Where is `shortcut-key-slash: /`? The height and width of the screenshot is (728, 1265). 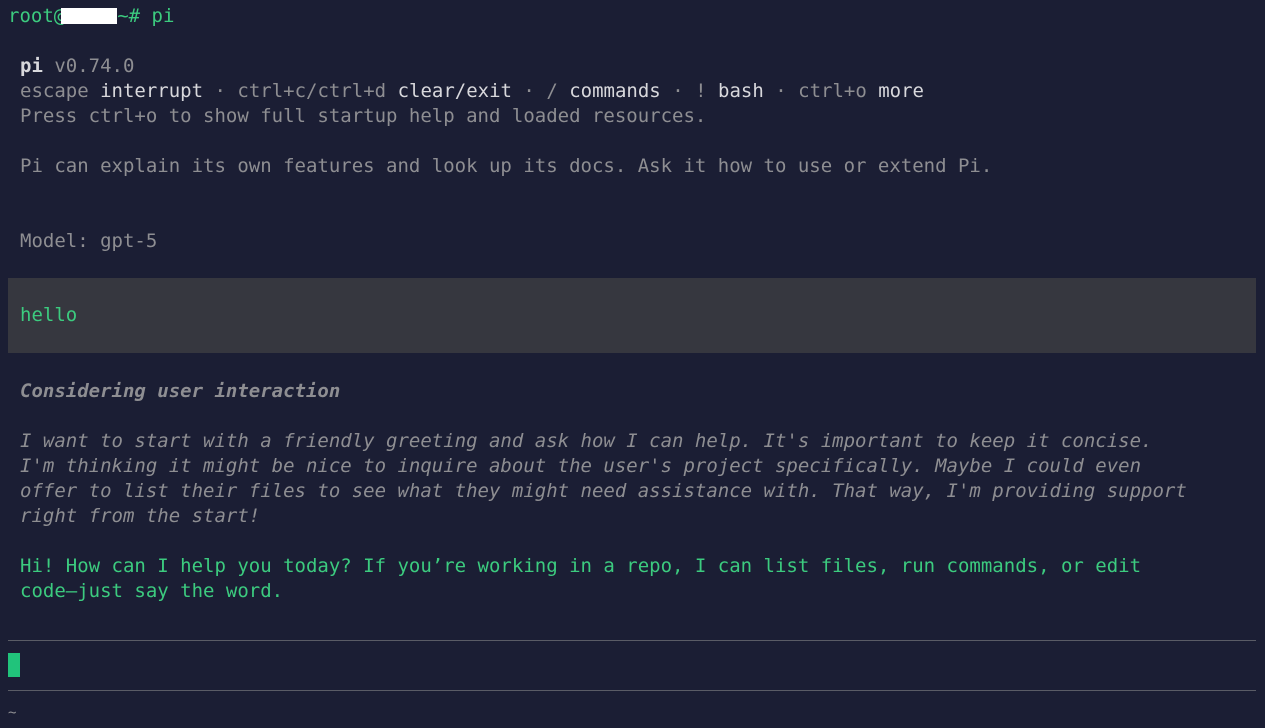
shortcut-key-slash: / is located at coordinates (552, 91).